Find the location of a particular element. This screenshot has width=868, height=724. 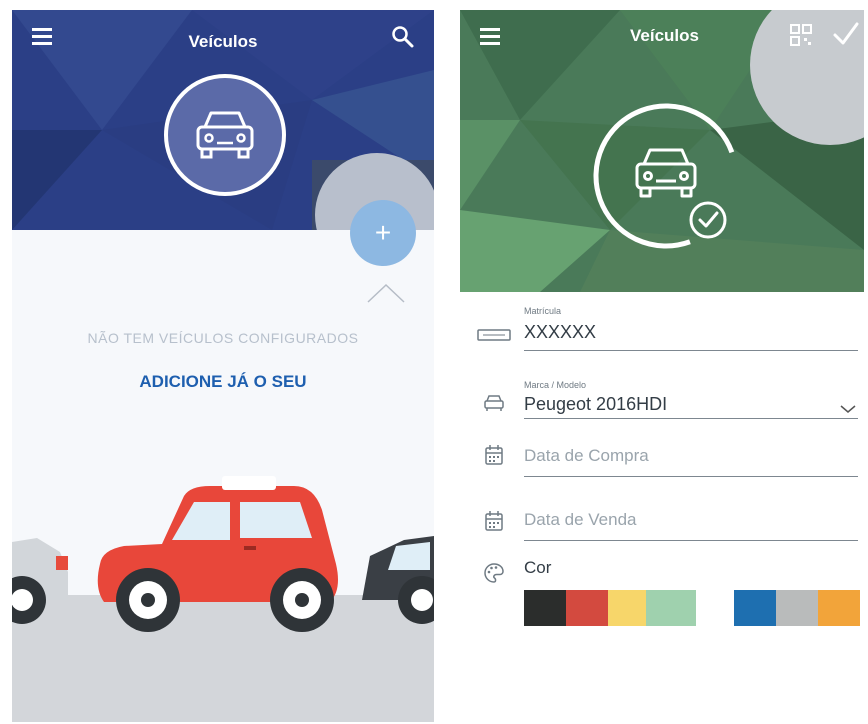

qr-code-icon is located at coordinates (801, 35).